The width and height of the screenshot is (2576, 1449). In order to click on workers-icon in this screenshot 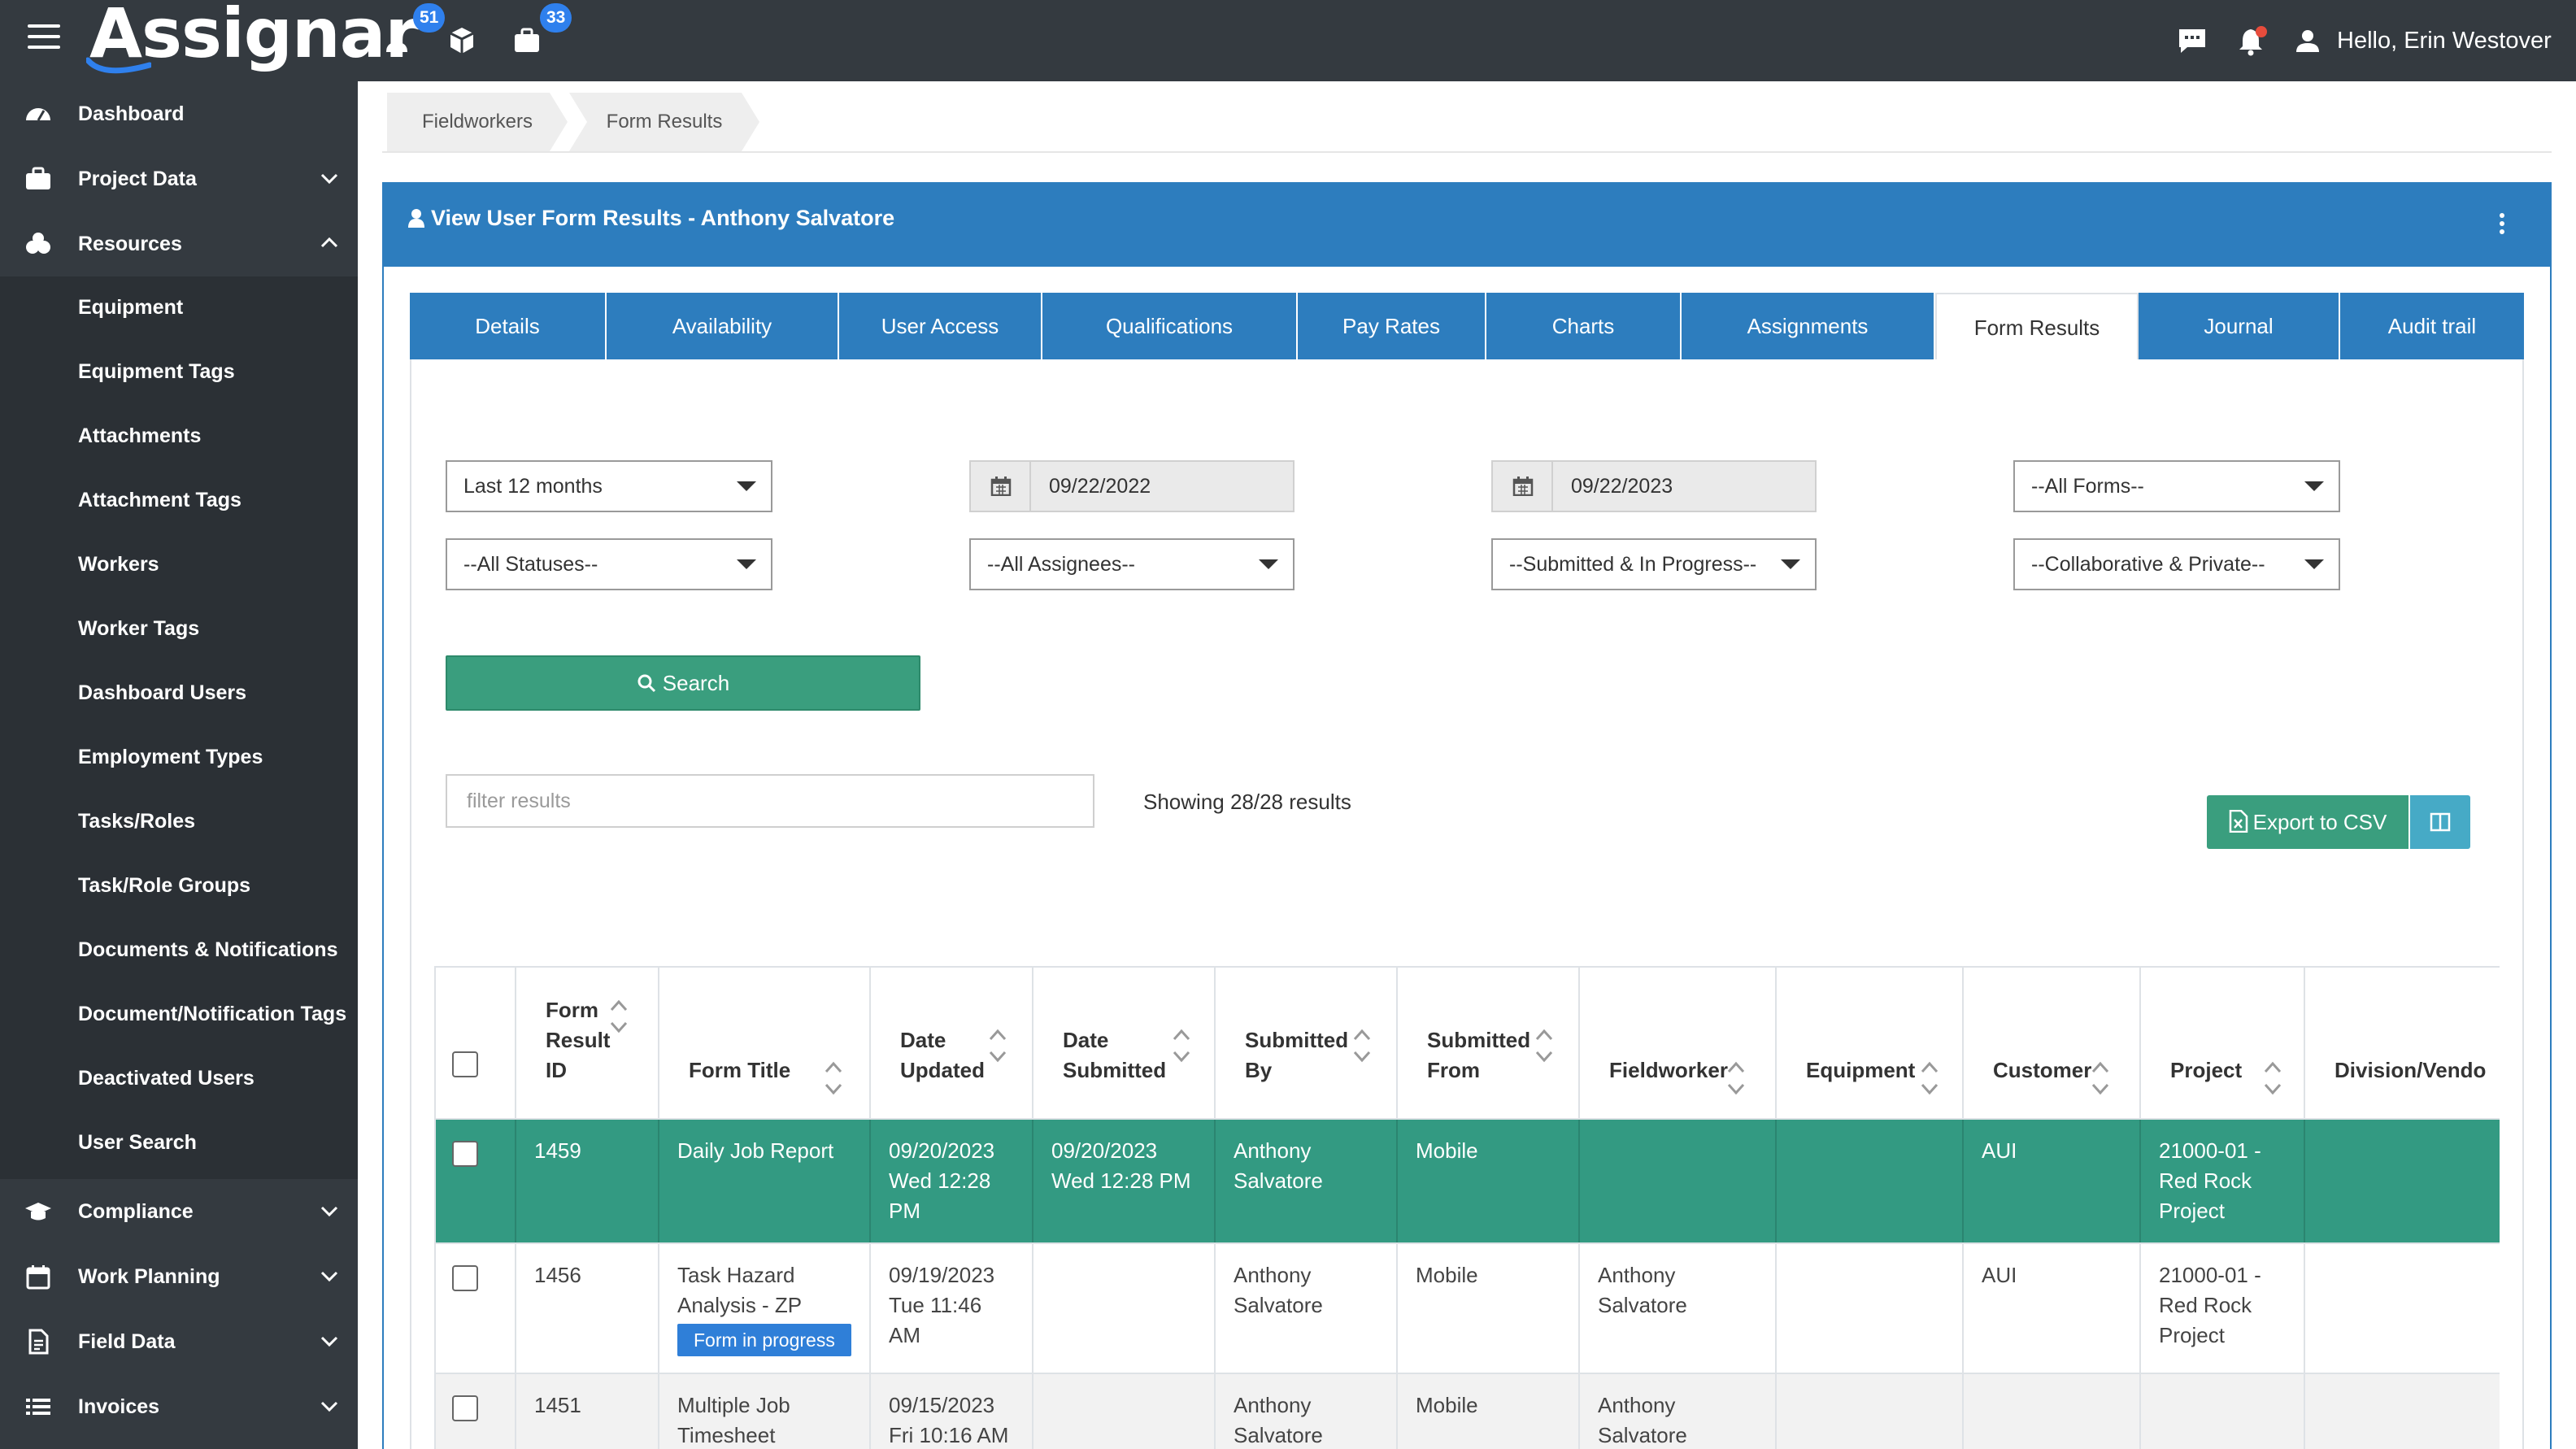, I will do `click(397, 41)`.